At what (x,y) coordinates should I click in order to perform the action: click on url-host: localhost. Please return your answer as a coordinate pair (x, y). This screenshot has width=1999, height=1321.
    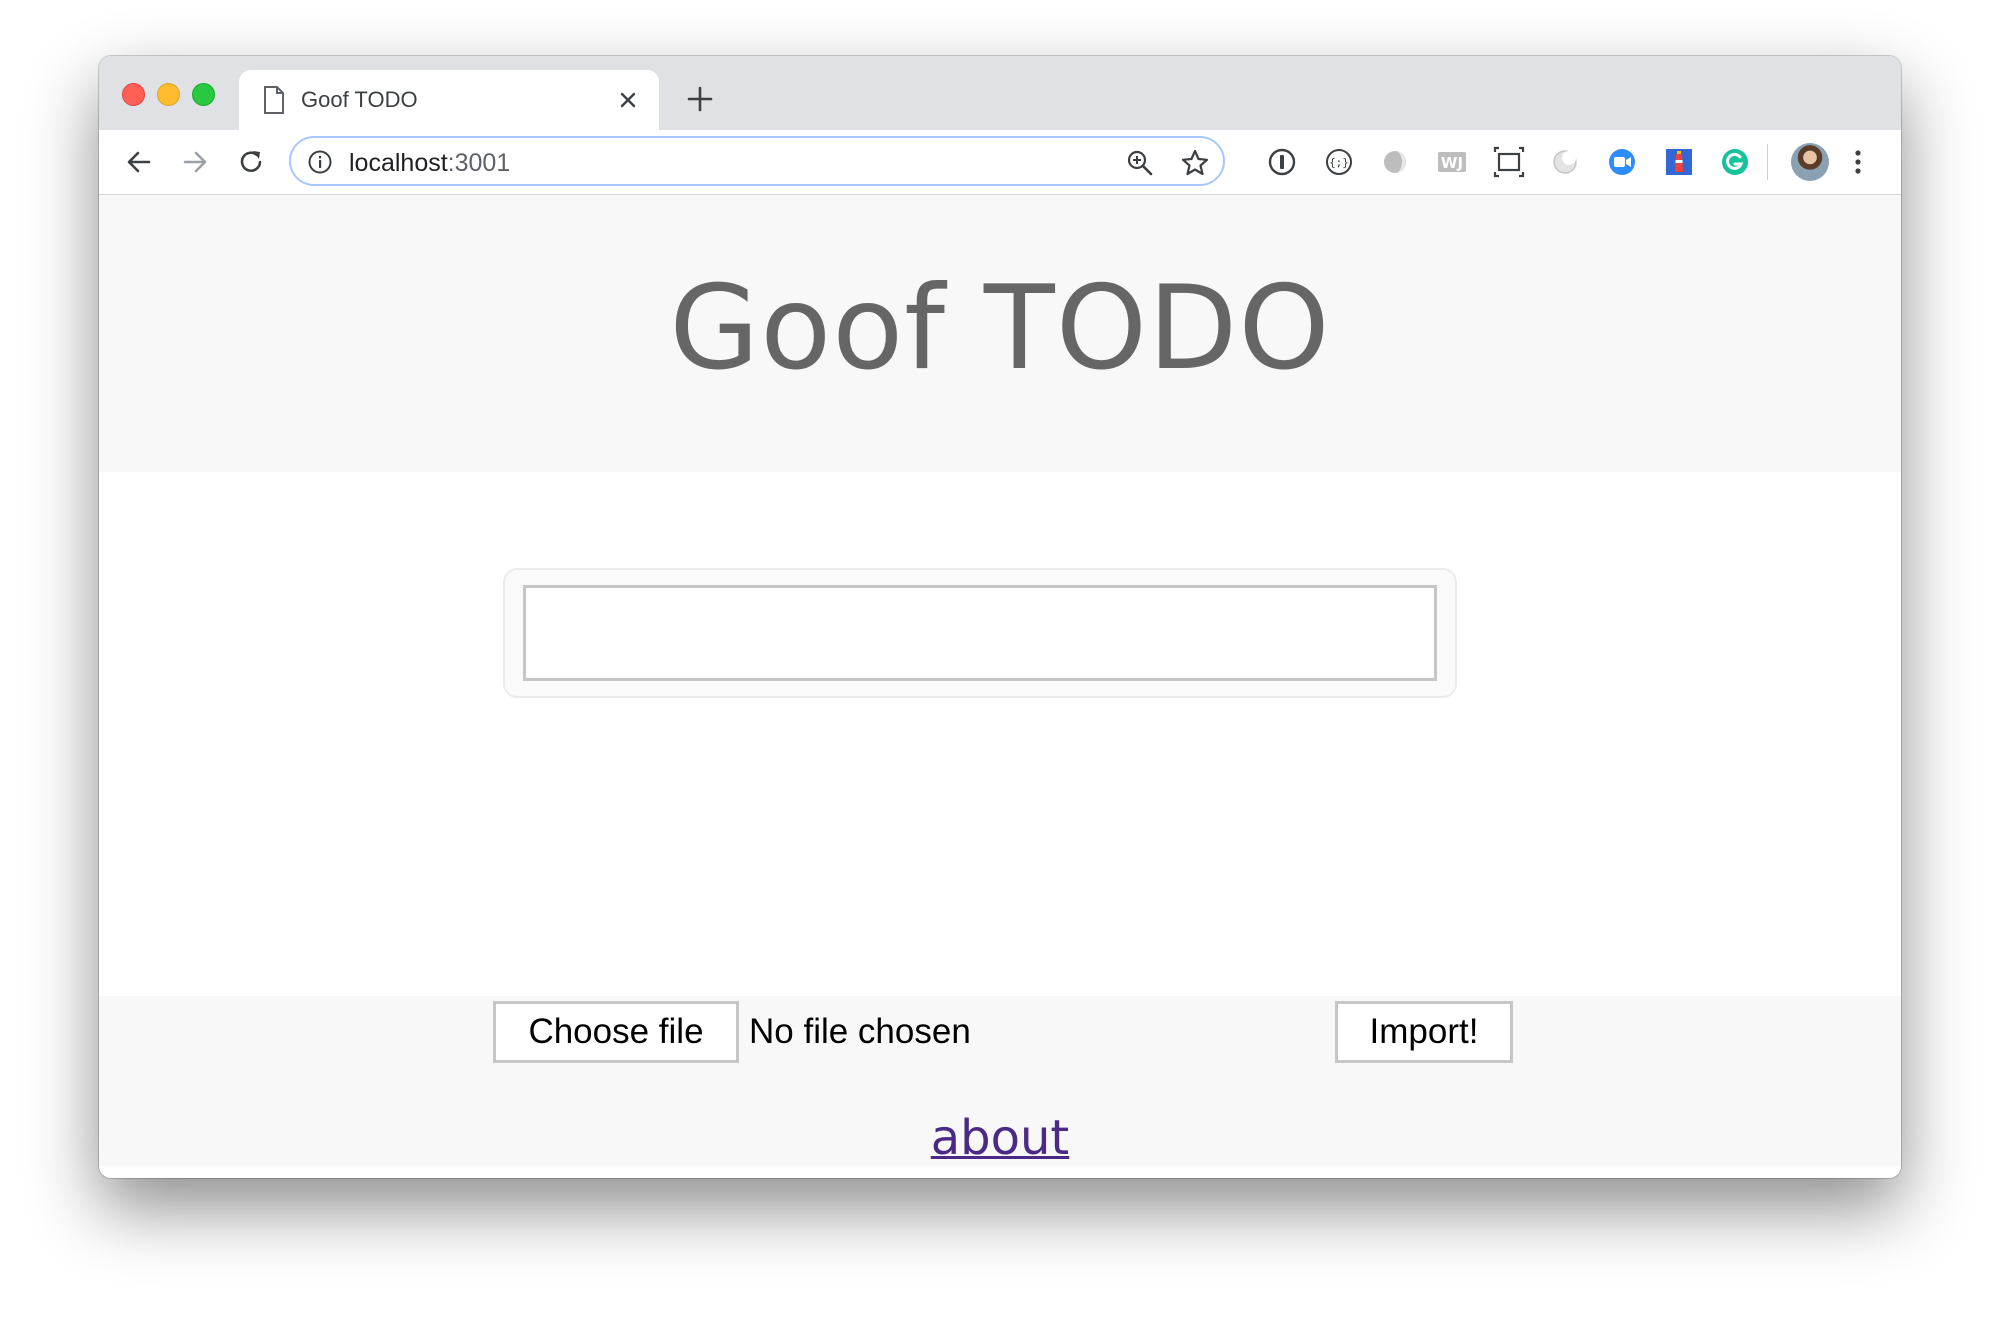
    Looking at the image, I should click on (398, 163).